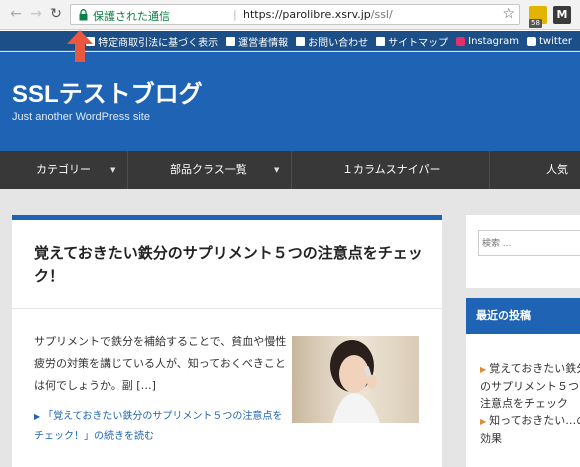  I want to click on topbar-link-label: お問い合わせ, so click(338, 43).